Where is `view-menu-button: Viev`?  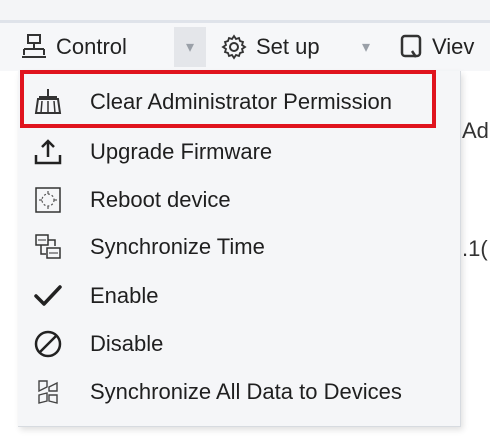 view-menu-button: Viev is located at coordinates (445, 47).